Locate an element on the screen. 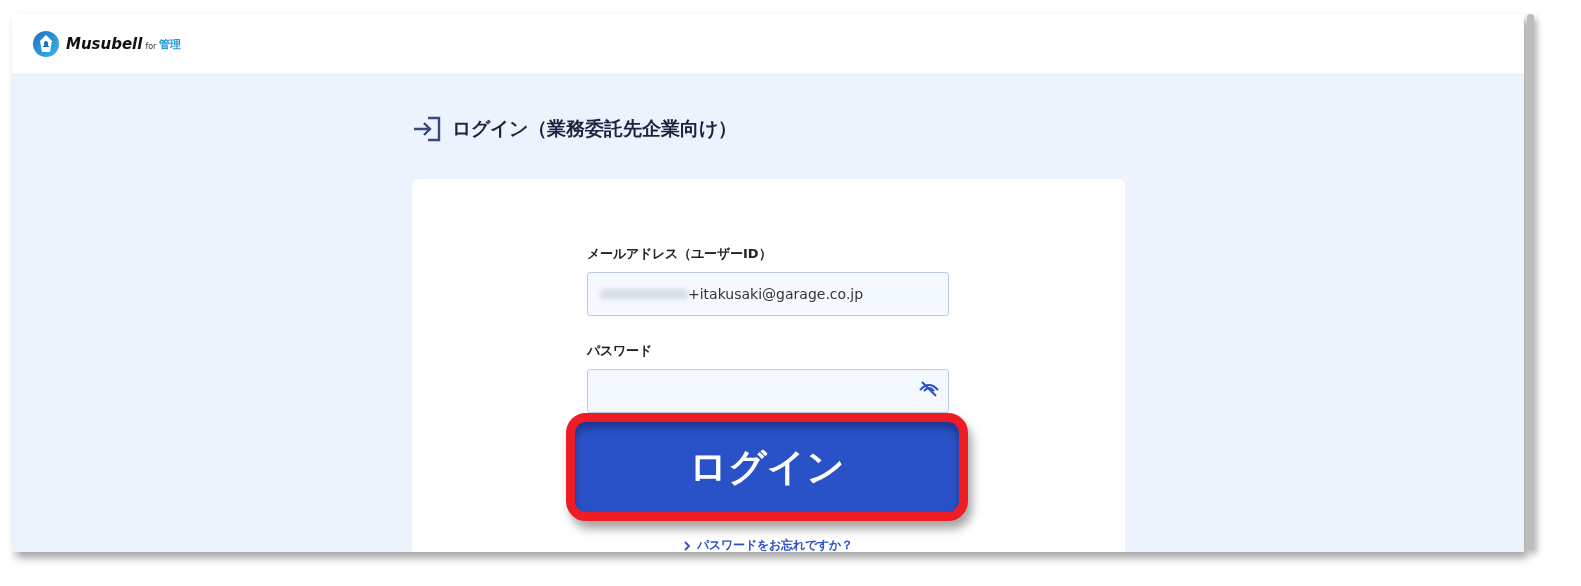  login-arrow-icon is located at coordinates (426, 129).